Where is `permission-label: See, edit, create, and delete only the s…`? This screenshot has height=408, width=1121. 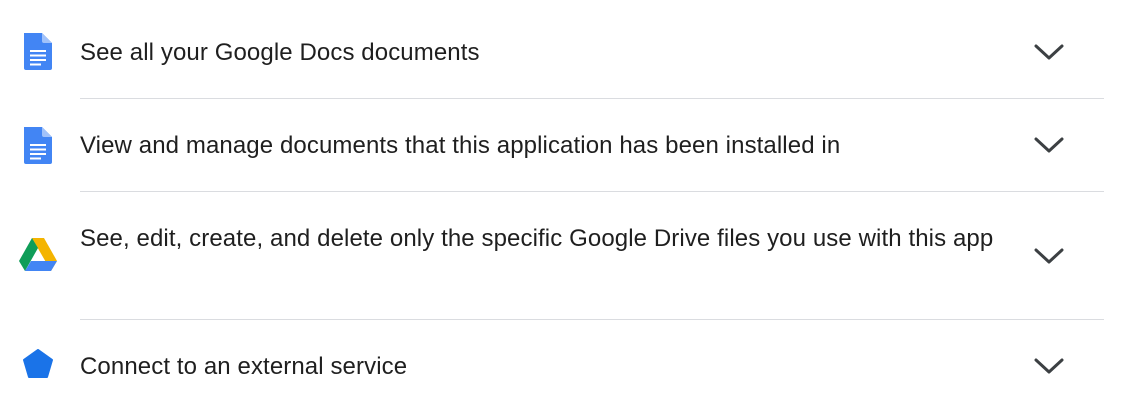 permission-label: See, edit, create, and delete only the s… is located at coordinates (537, 238).